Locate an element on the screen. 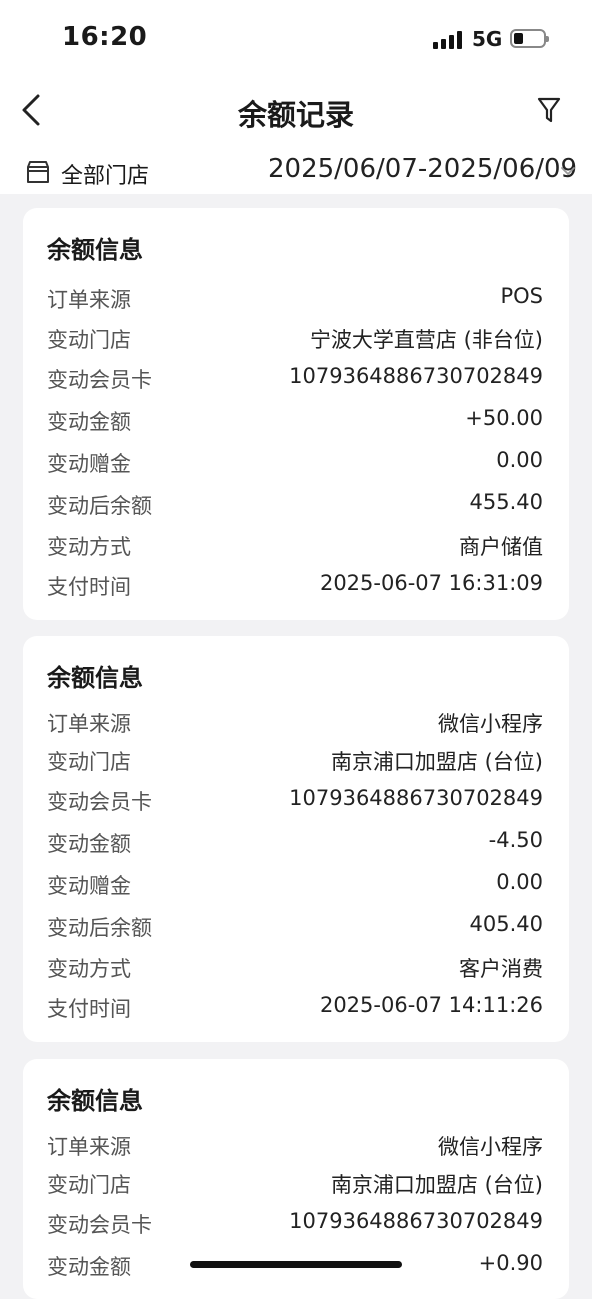  value: 商户储值 is located at coordinates (501, 547).